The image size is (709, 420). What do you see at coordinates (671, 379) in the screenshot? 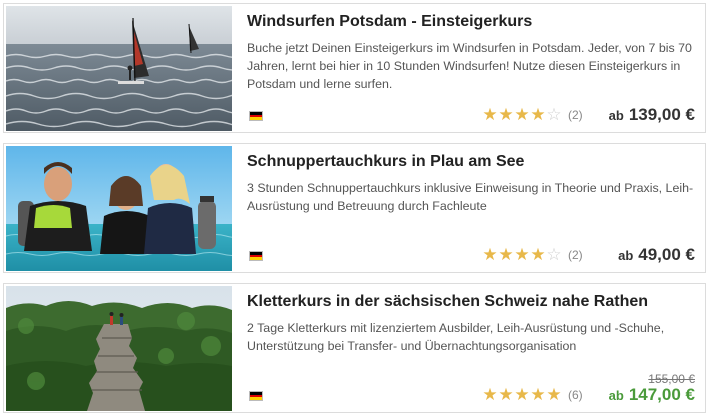
I see `old-price: 155,00 €` at bounding box center [671, 379].